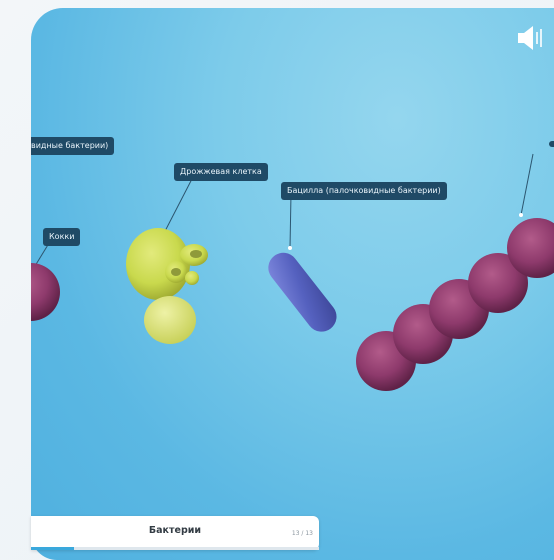 Image resolution: width=554 pixels, height=560 pixels. Describe the element at coordinates (452, 303) in the screenshot. I see `streptococci-chain-model` at that location.